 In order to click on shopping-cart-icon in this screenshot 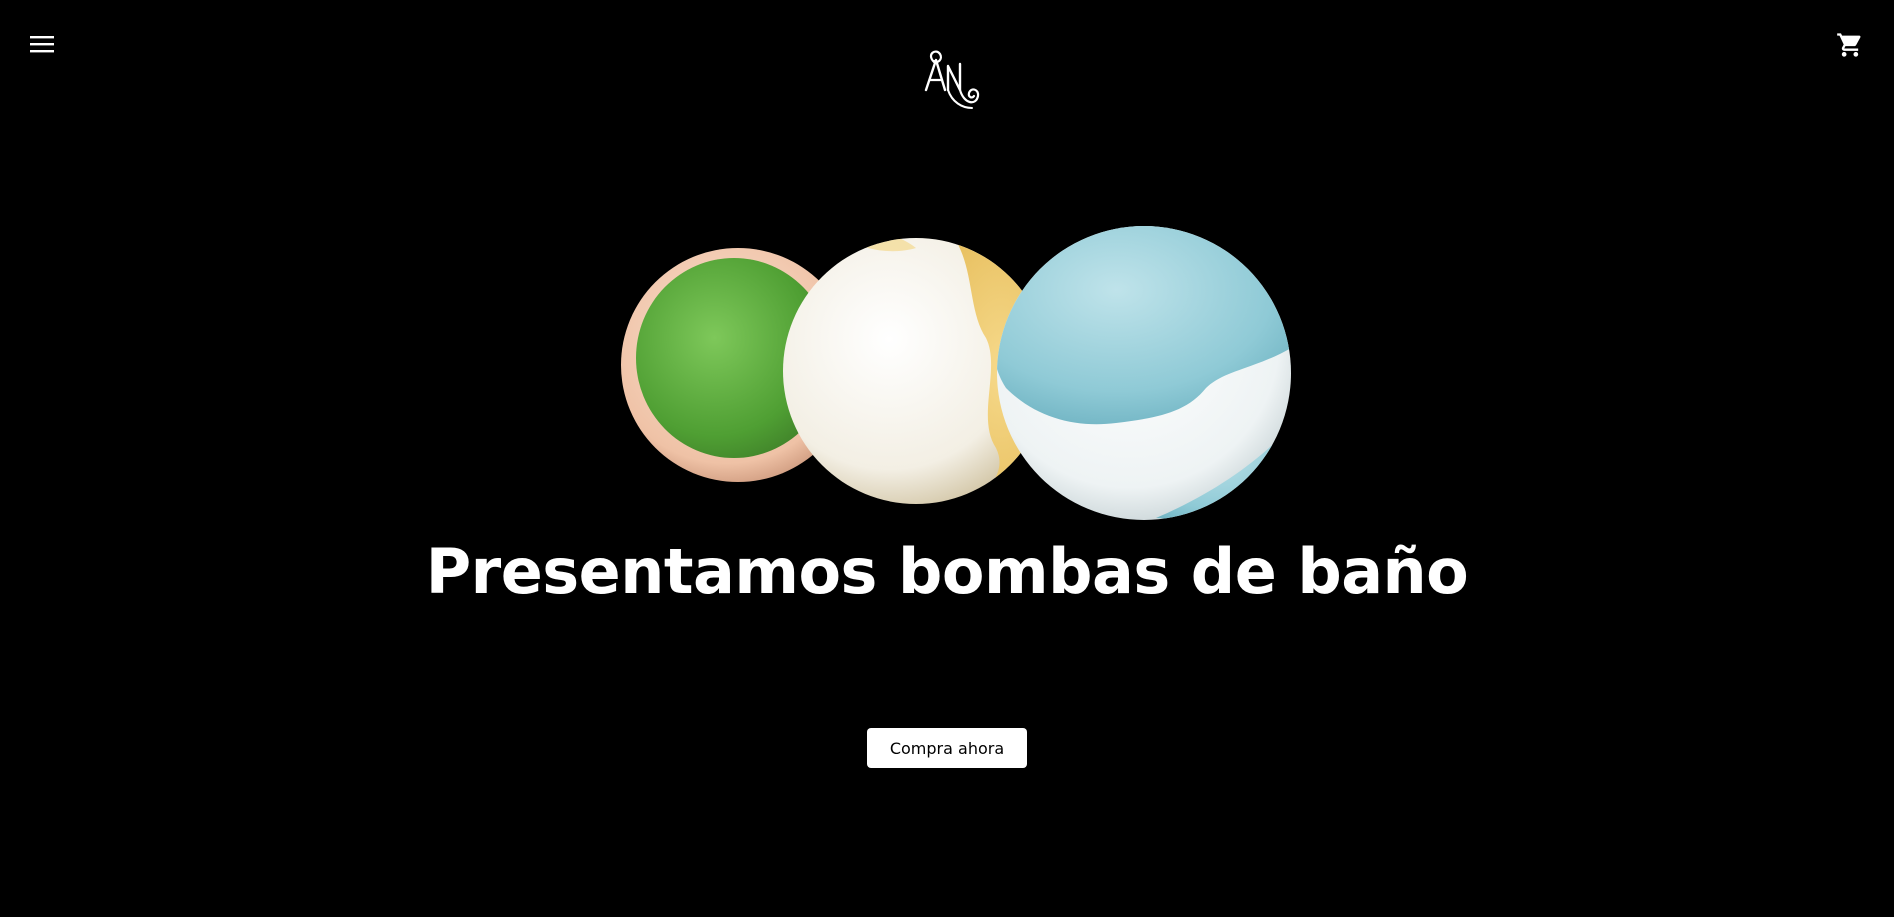, I will do `click(1850, 47)`.